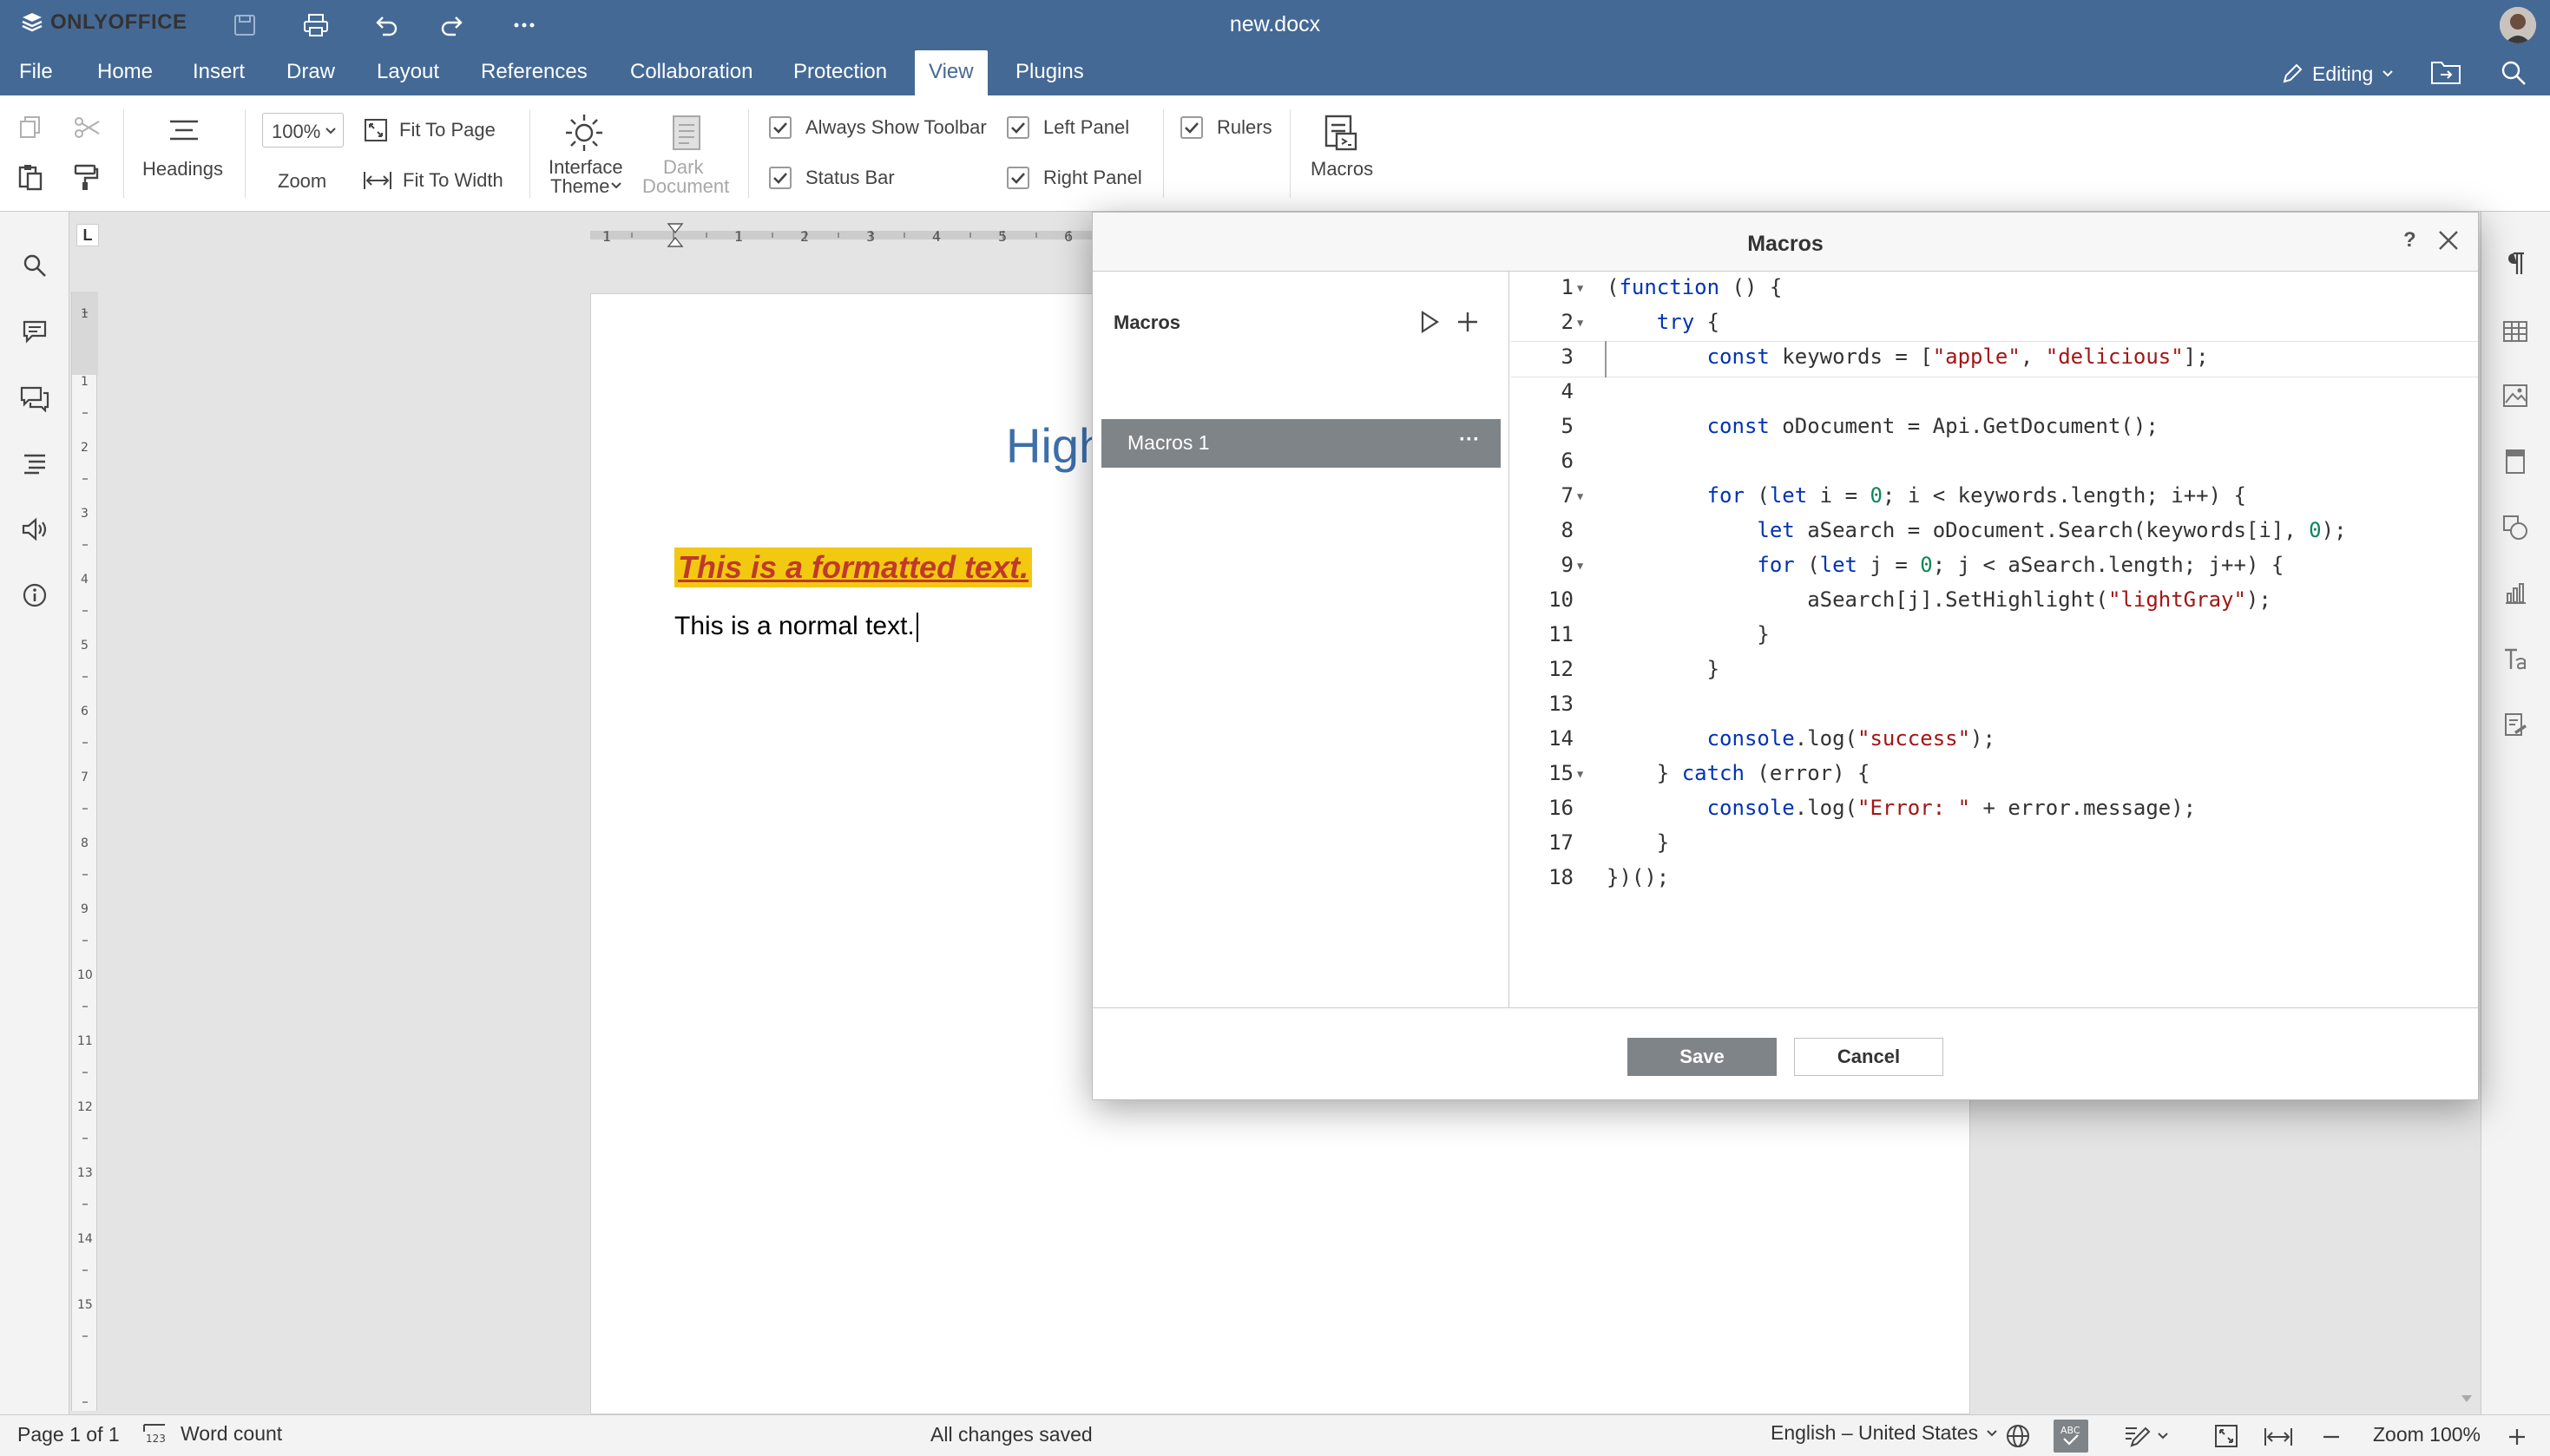  I want to click on code-line: const oDocument = Api.GetDocument();, so click(1932, 426).